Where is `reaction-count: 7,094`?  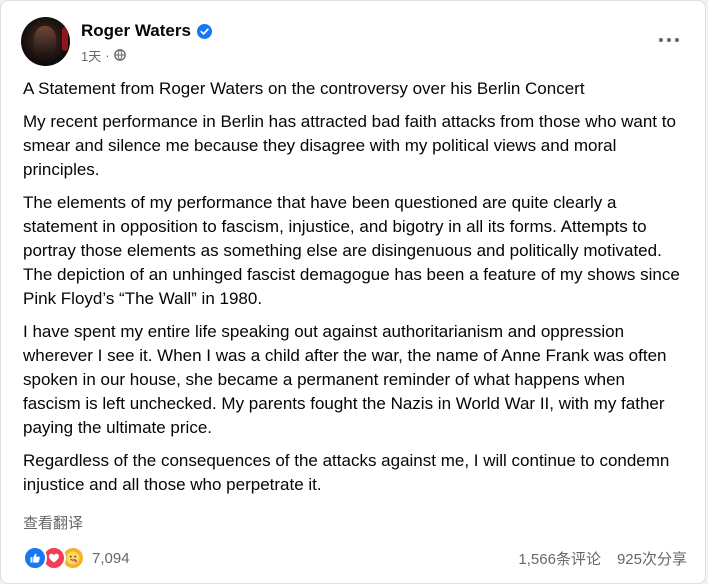 reaction-count: 7,094 is located at coordinates (111, 558).